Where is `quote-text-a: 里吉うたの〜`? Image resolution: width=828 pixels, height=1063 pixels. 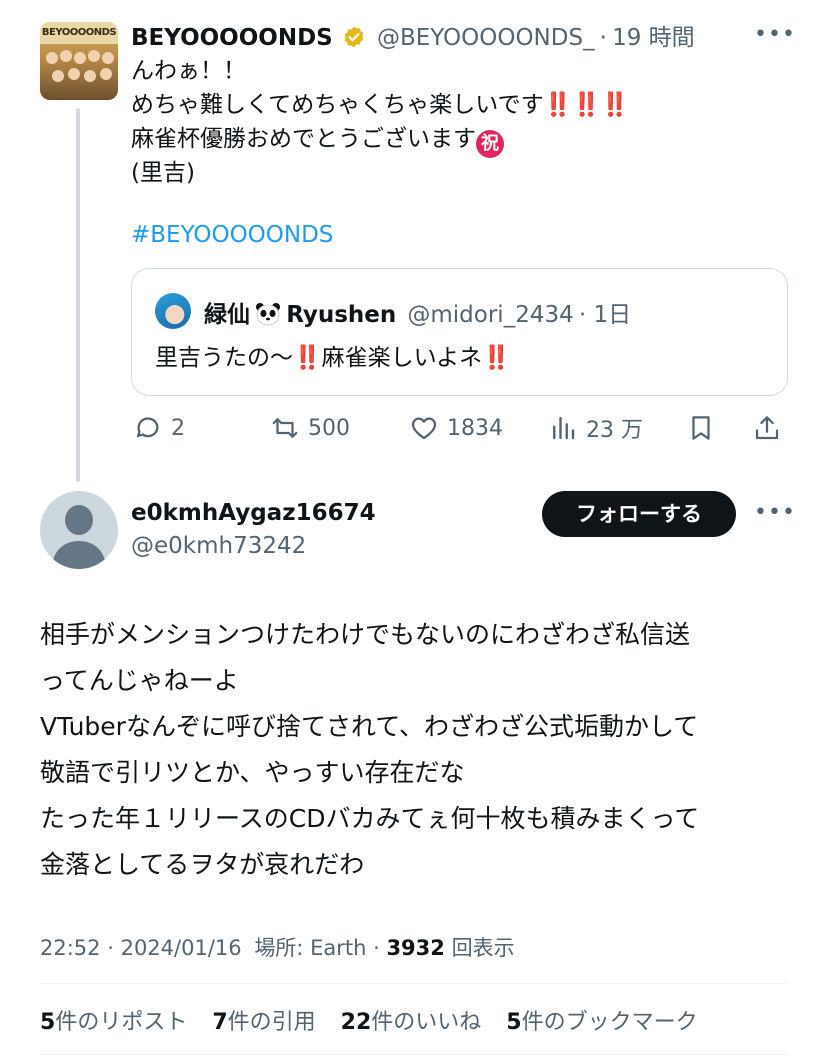 quote-text-a: 里吉うたの〜 is located at coordinates (224, 358).